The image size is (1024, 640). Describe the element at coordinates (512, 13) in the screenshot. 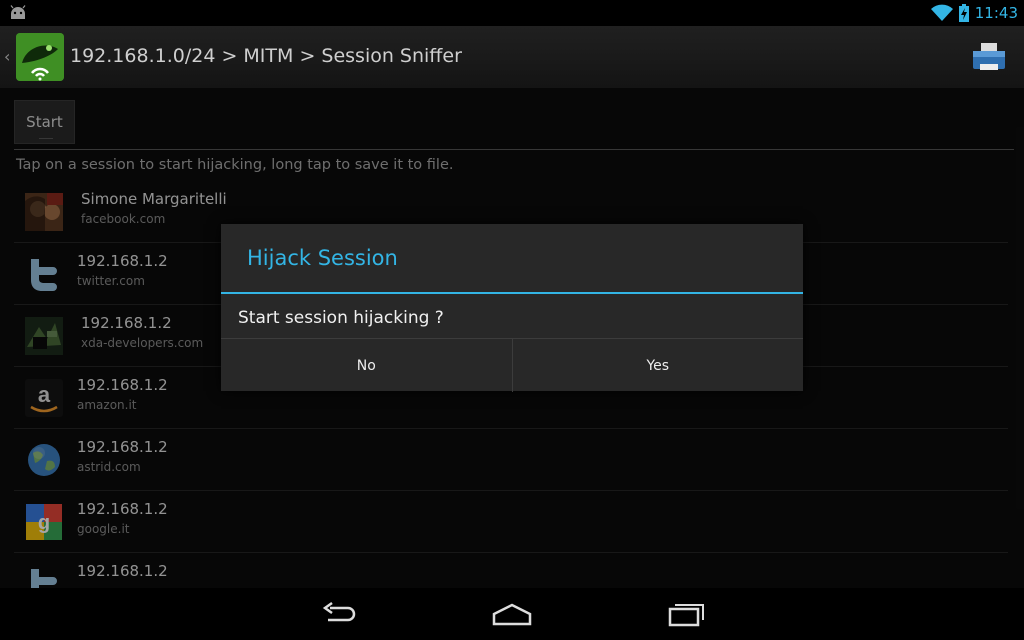

I see `status-bar: 11:43` at that location.